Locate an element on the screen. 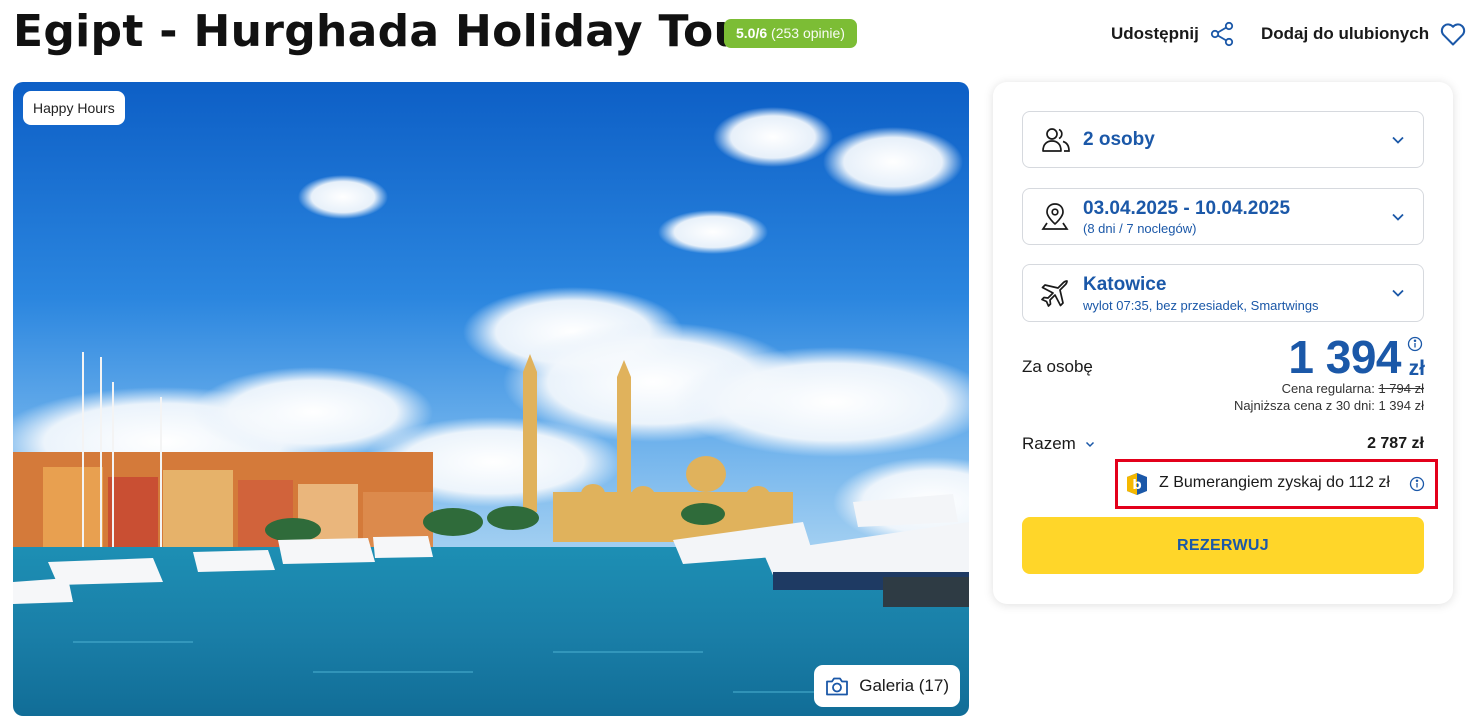 This screenshot has width=1473, height=727. boomerang-bonus: b Z Bumerangiem zyskaj do 112 zł is located at coordinates (1276, 484).